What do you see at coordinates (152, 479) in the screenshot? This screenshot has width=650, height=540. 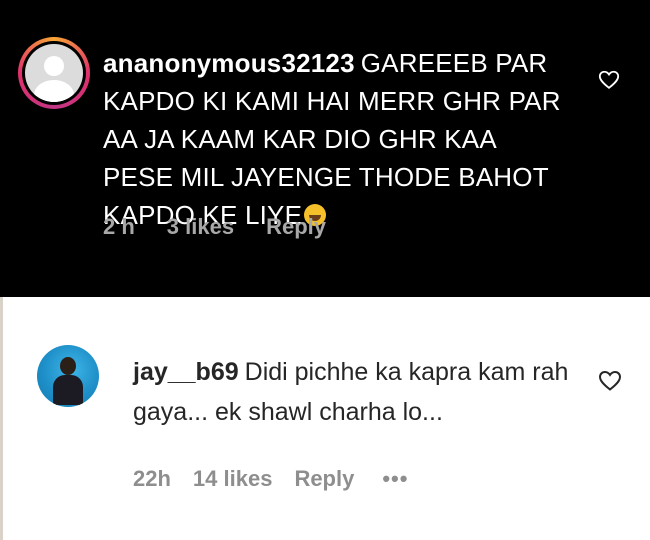 I see `comment-time: 22h` at bounding box center [152, 479].